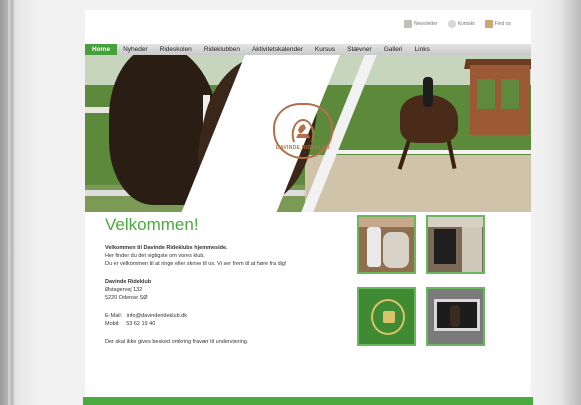  What do you see at coordinates (433, 152) in the screenshot?
I see `banner-arena-rail` at bounding box center [433, 152].